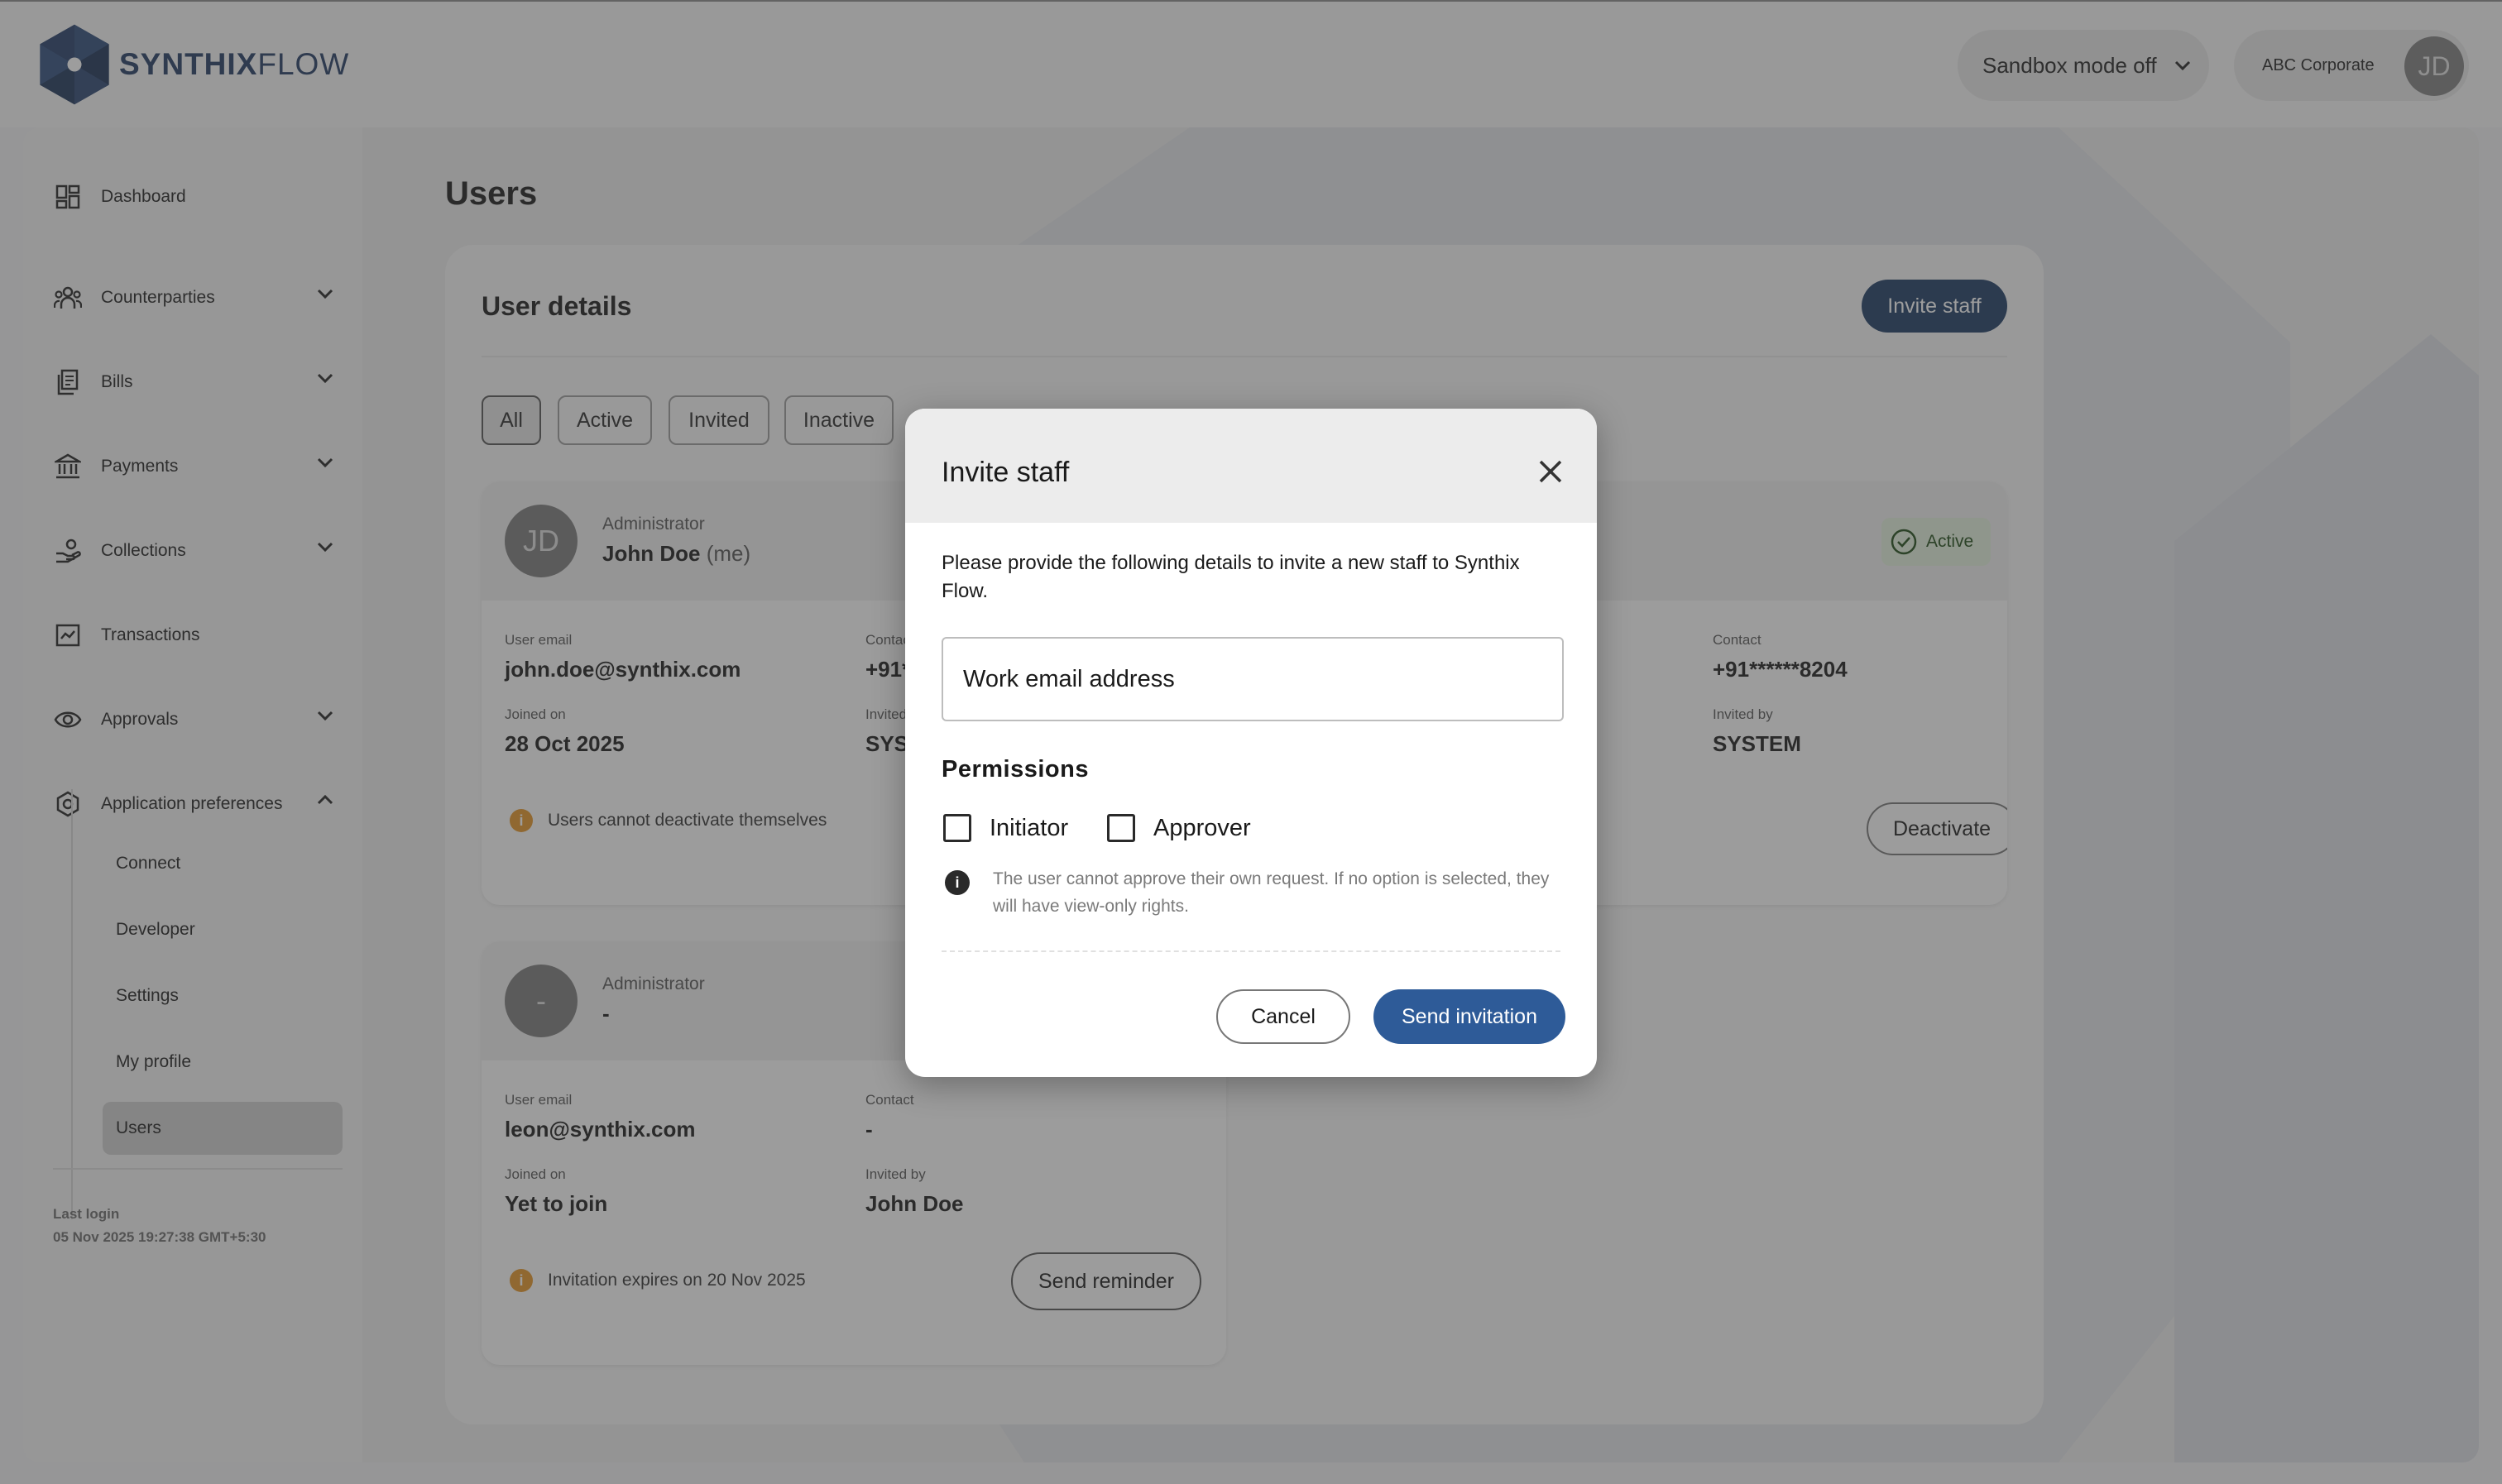 Image resolution: width=2502 pixels, height=1484 pixels. Describe the element at coordinates (1550, 471) in the screenshot. I see `close-icon` at that location.